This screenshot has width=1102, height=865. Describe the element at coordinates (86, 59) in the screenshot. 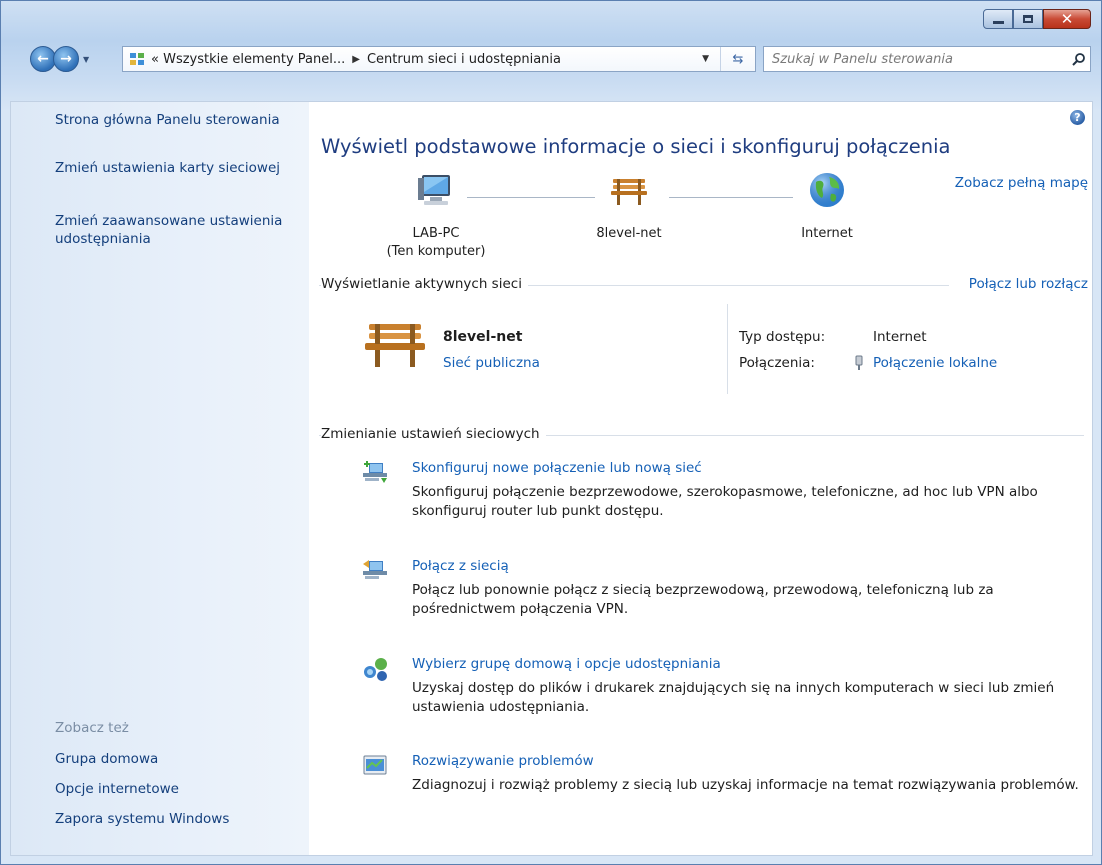

I see `recent-pages-dropdown: ▼` at that location.